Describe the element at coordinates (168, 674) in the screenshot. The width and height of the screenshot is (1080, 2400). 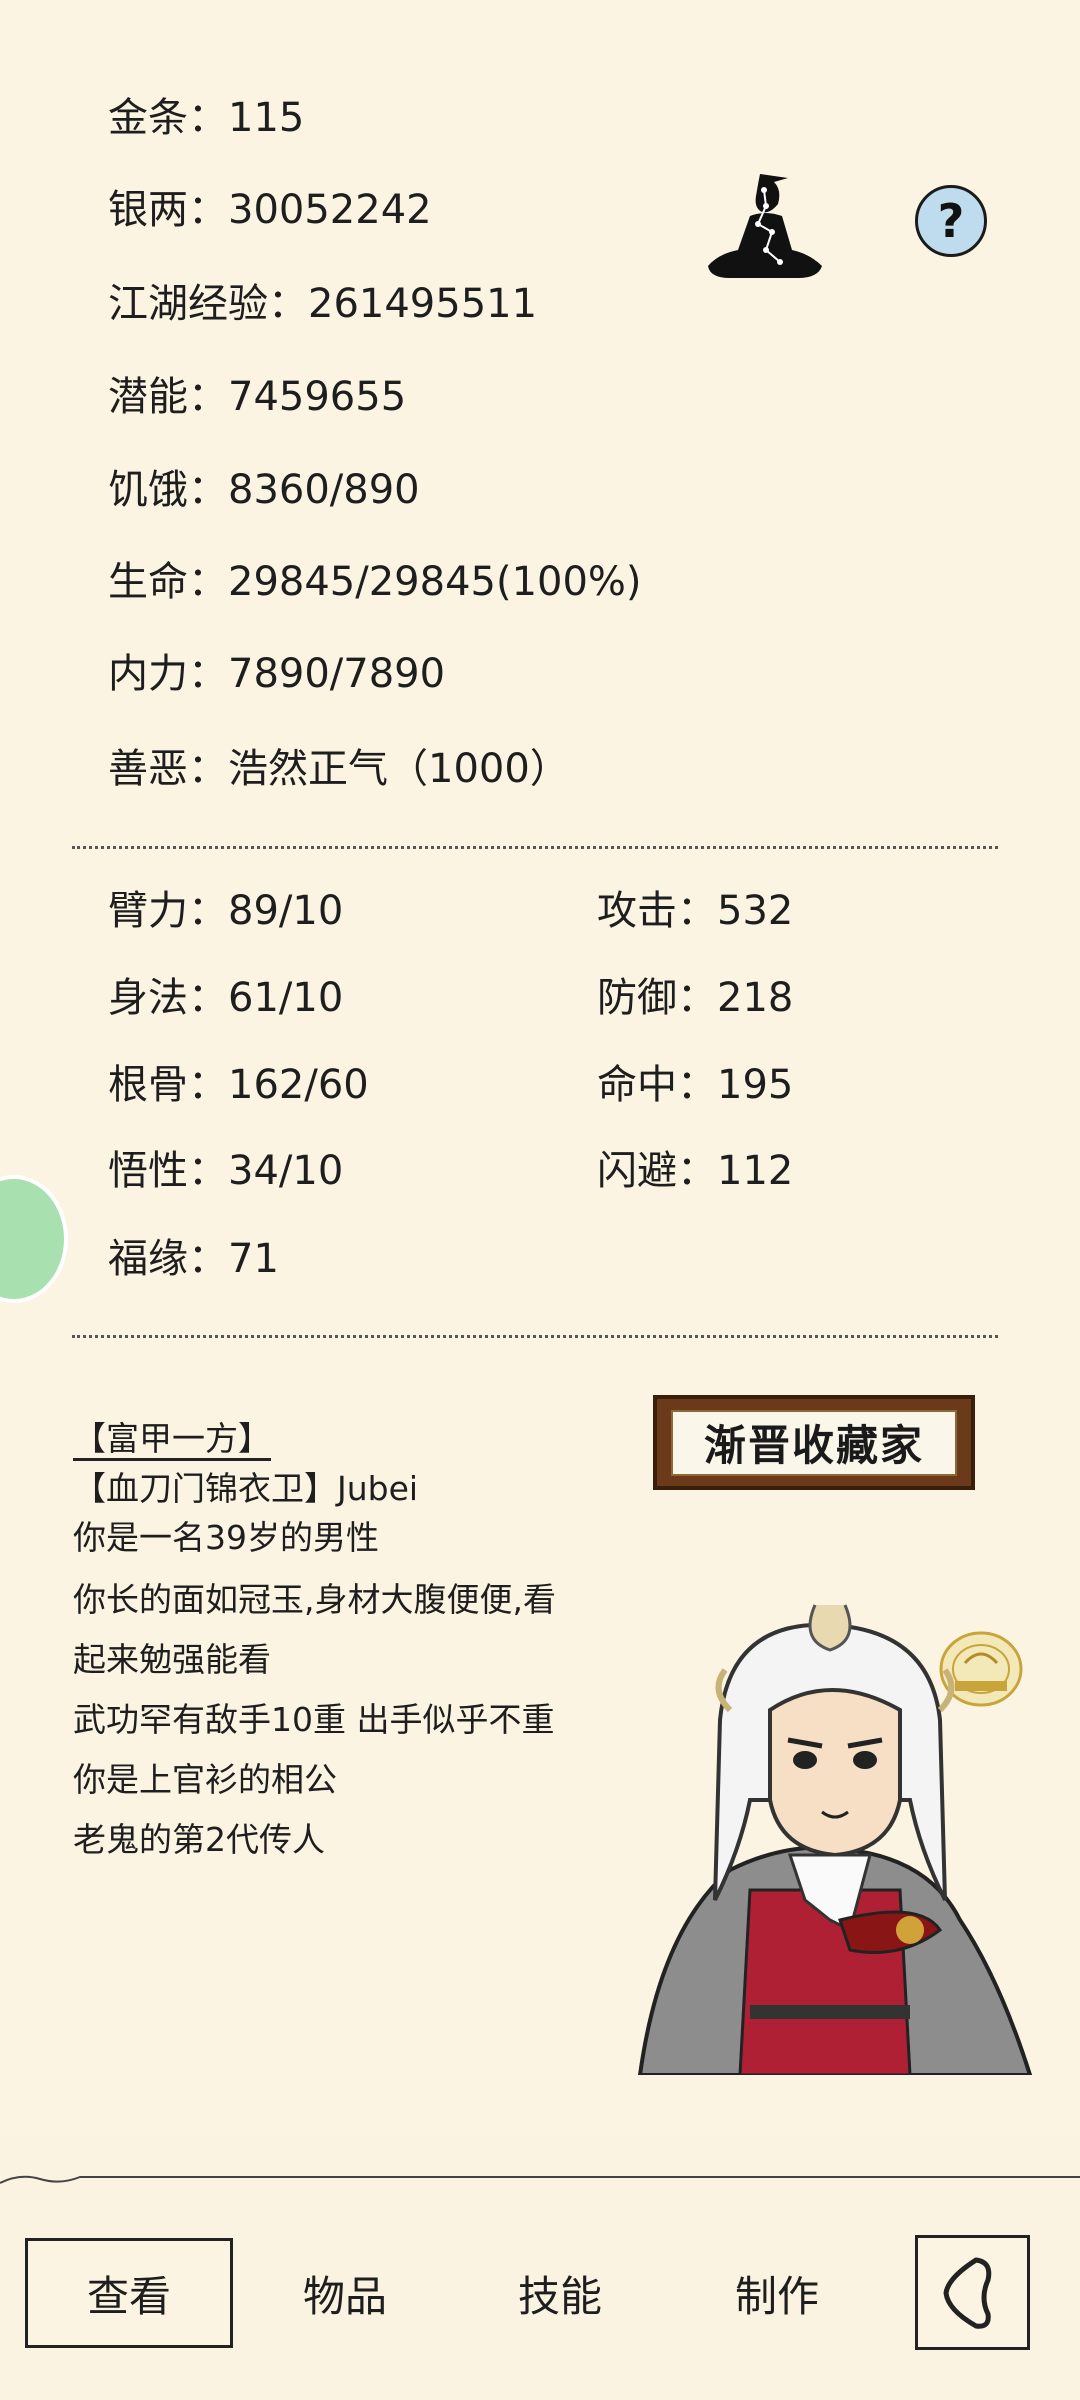
I see `stat-label: 内力：` at that location.